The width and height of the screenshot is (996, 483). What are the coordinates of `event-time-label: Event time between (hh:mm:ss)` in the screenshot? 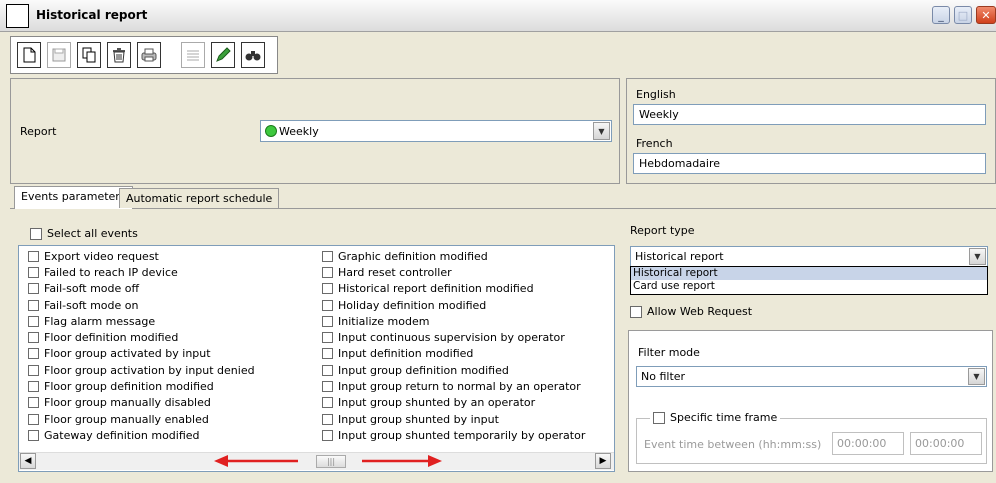 It's located at (733, 444).